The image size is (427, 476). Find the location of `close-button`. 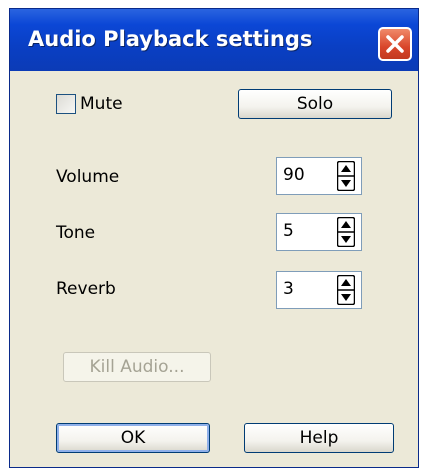

close-button is located at coordinates (395, 44).